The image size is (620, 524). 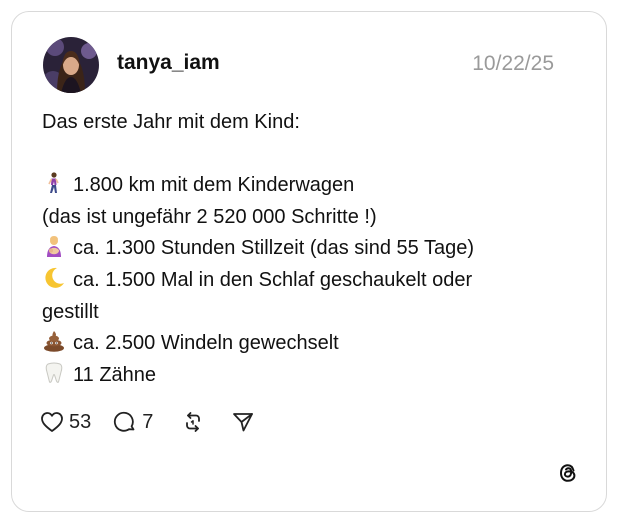 I want to click on heart-icon, so click(x=52, y=422).